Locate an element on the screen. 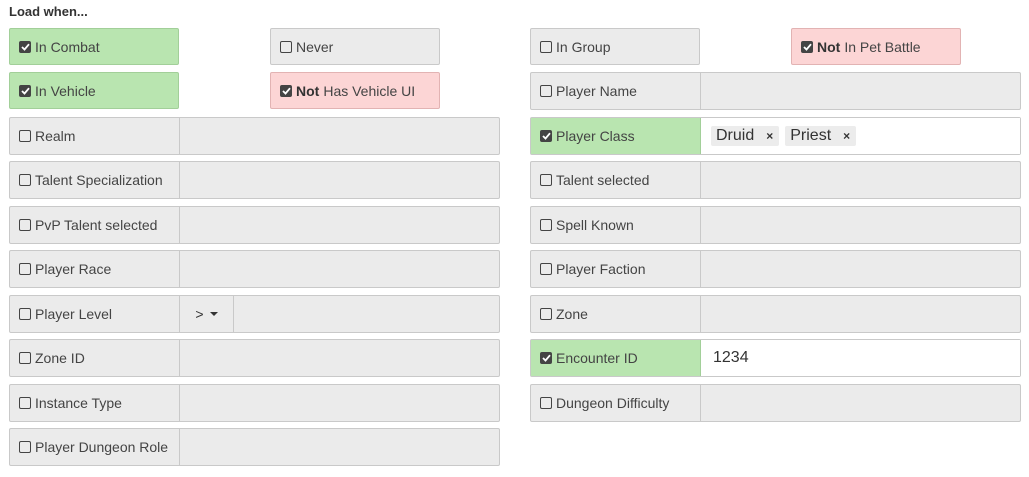  field-zone-id: Zone ID is located at coordinates (254, 358).